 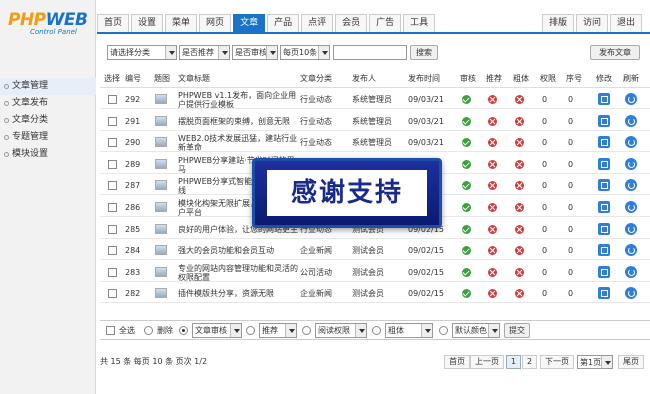 I want to click on audit-select: 是否审核, so click(x=255, y=52).